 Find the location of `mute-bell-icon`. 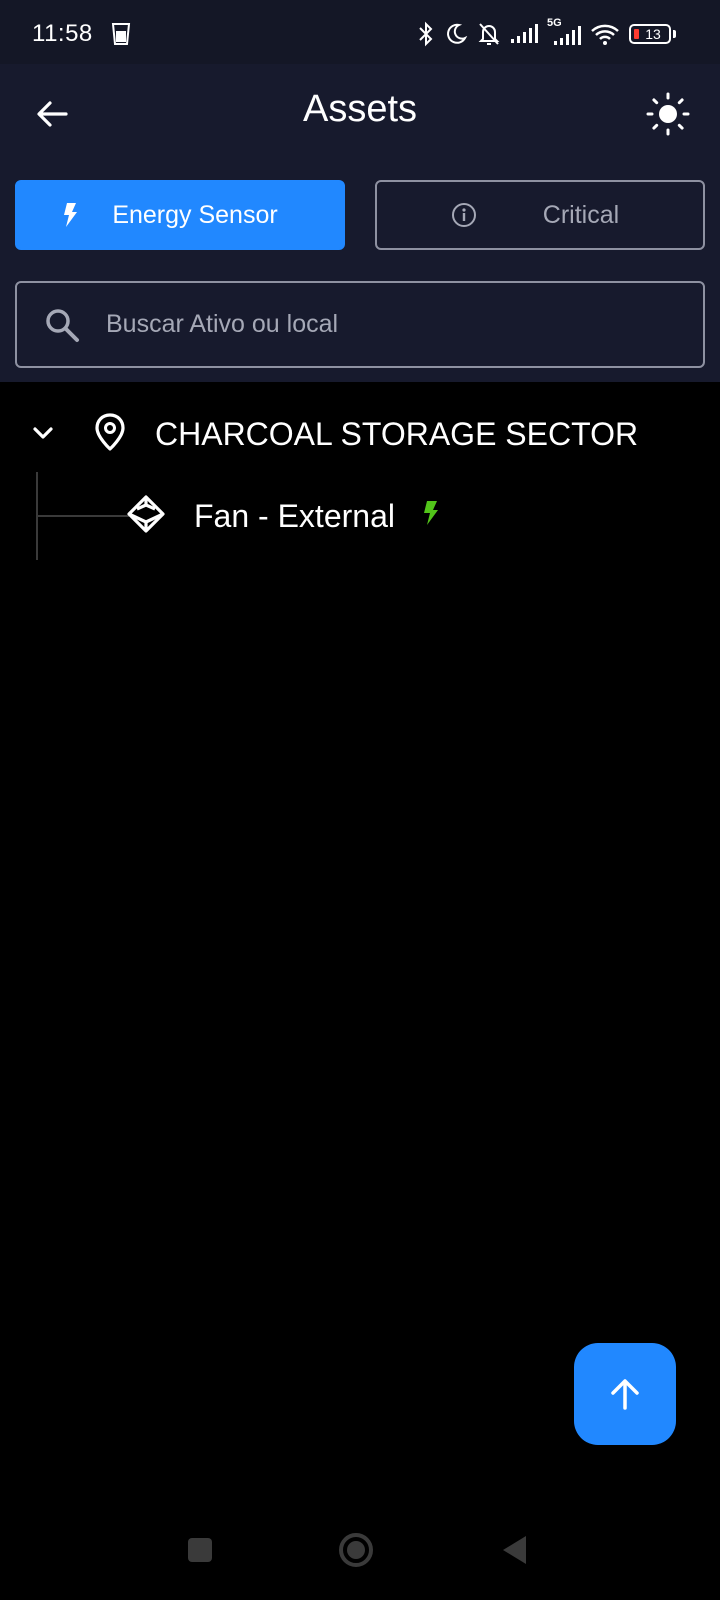

mute-bell-icon is located at coordinates (489, 34).